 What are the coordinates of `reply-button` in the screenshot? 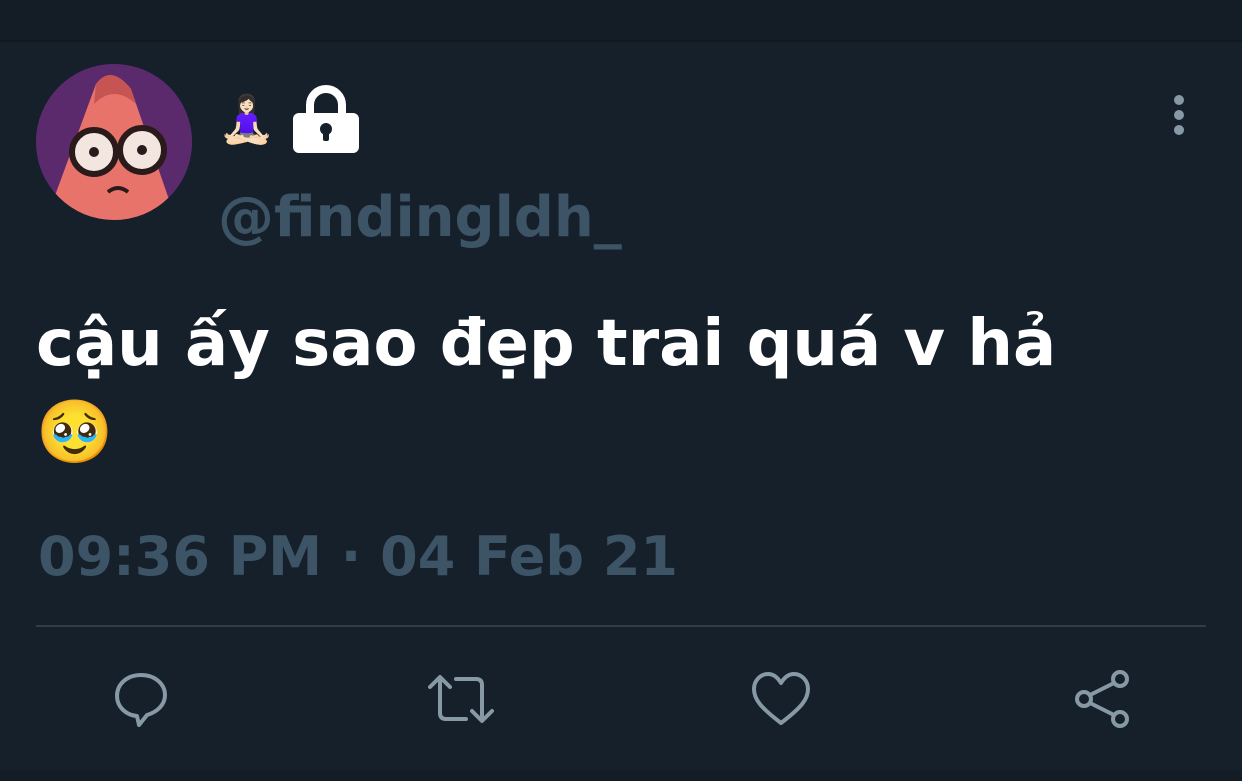 It's located at (141, 699).